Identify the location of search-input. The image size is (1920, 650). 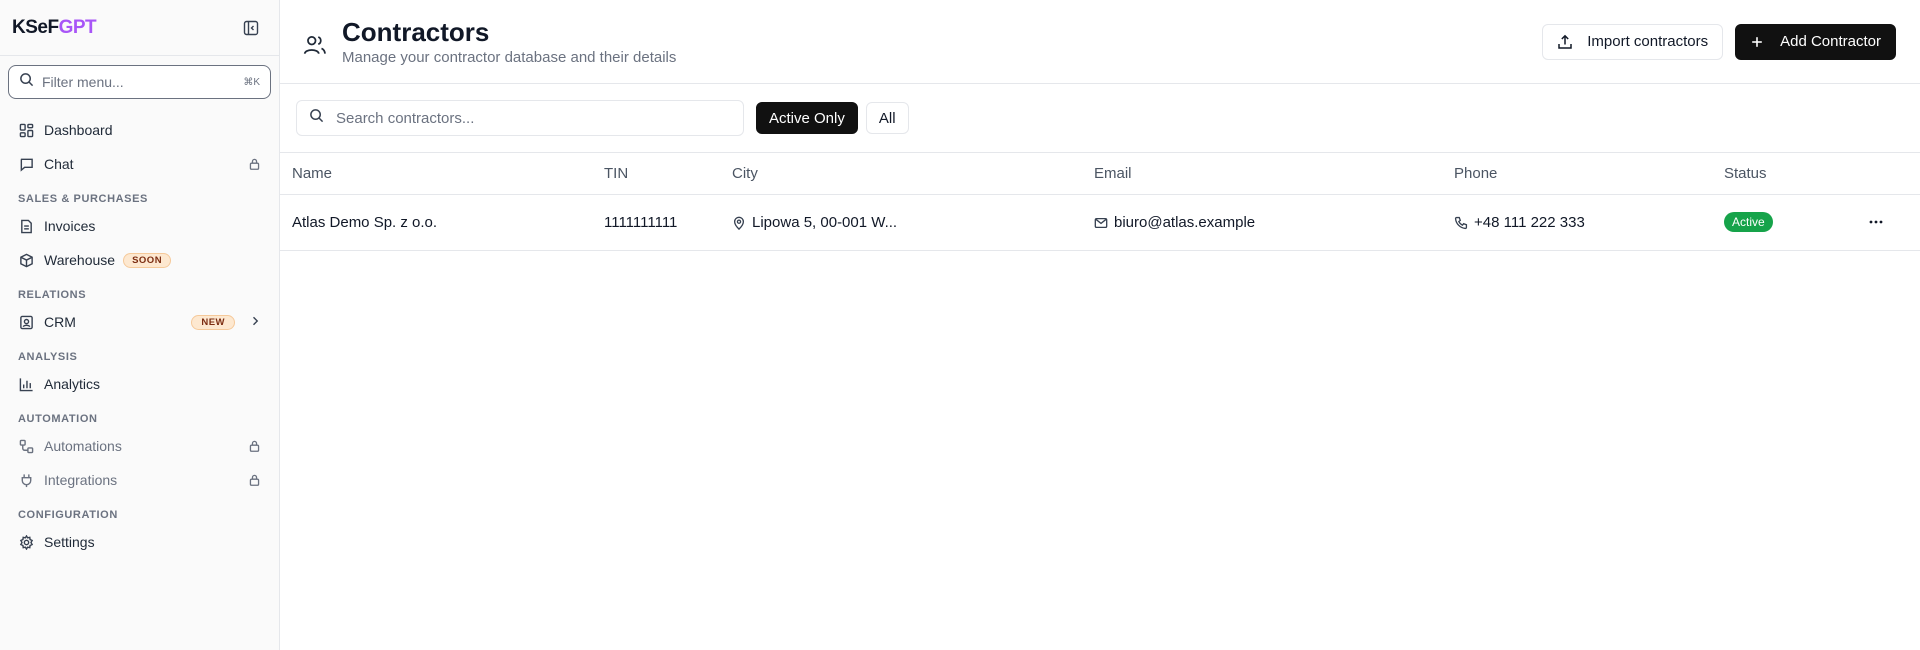
(533, 118).